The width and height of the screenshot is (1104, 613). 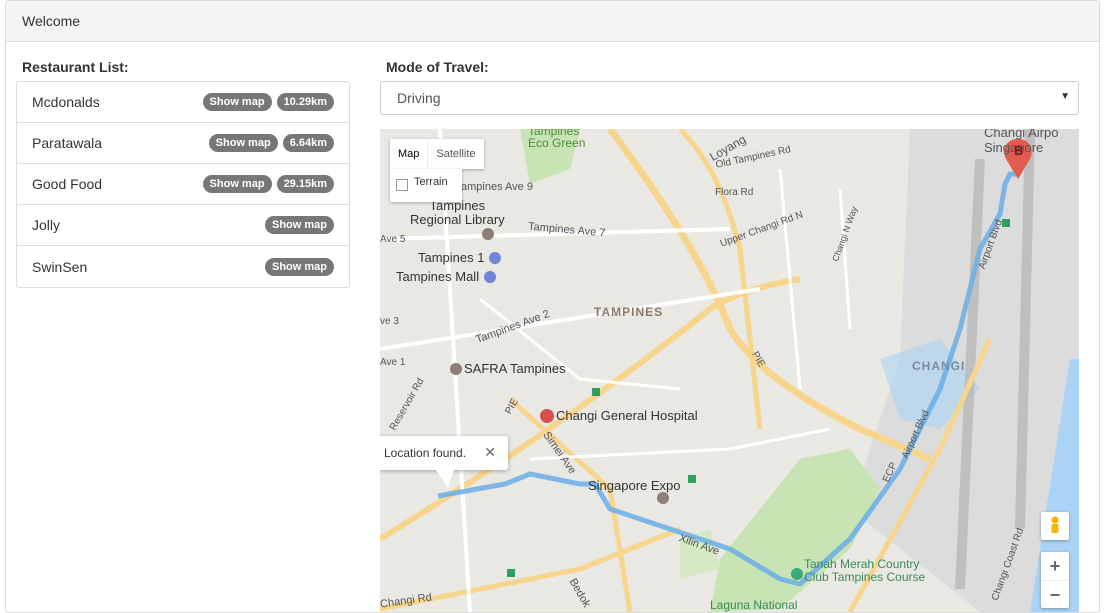 What do you see at coordinates (305, 102) in the screenshot?
I see `distance-badge: 10.29km` at bounding box center [305, 102].